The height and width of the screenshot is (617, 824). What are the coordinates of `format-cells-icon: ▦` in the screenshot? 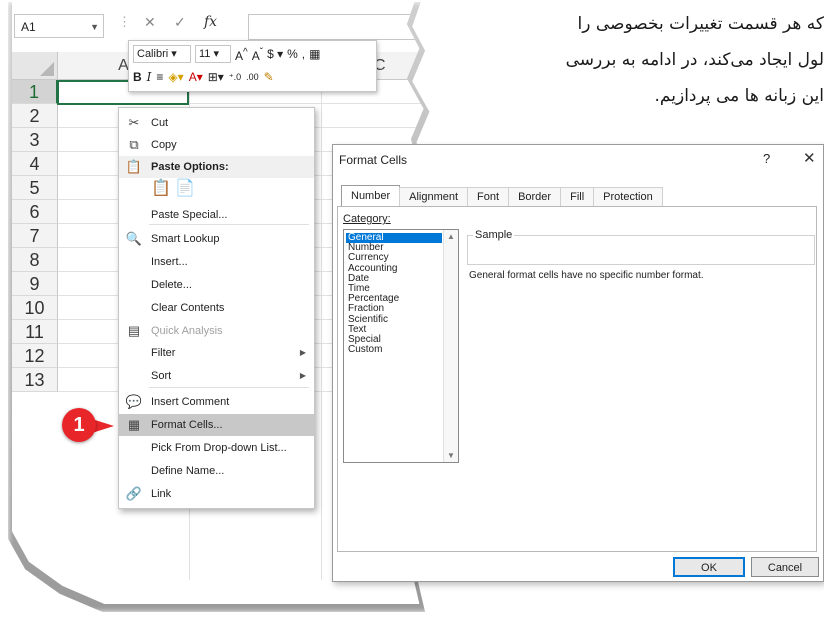 It's located at (134, 424).